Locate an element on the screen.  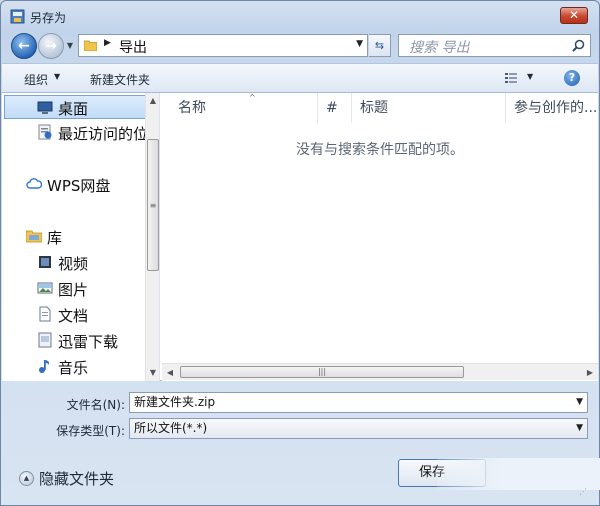
file-type-dropdown-icon: ▼ is located at coordinates (579, 428).